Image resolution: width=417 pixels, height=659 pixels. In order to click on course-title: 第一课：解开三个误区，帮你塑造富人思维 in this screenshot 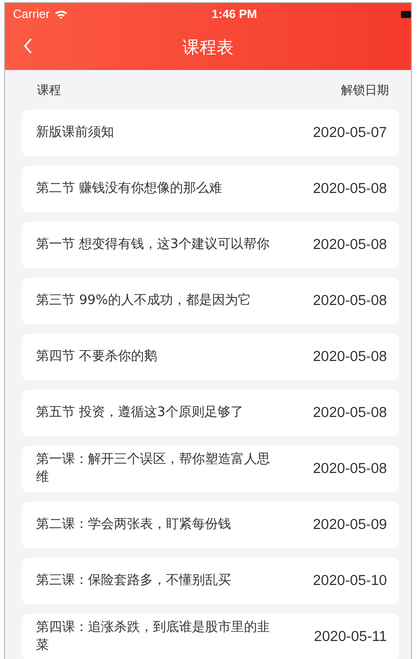, I will do `click(153, 469)`.